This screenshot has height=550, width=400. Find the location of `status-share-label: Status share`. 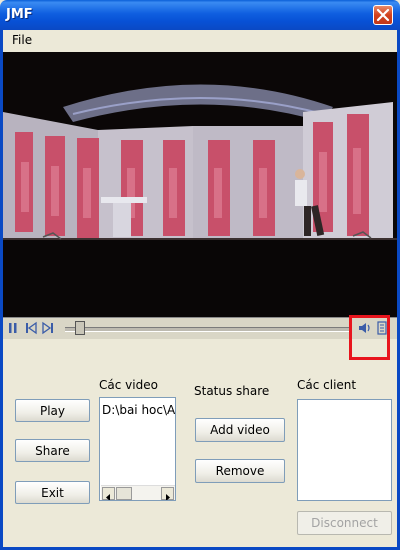

status-share-label: Status share is located at coordinates (232, 391).